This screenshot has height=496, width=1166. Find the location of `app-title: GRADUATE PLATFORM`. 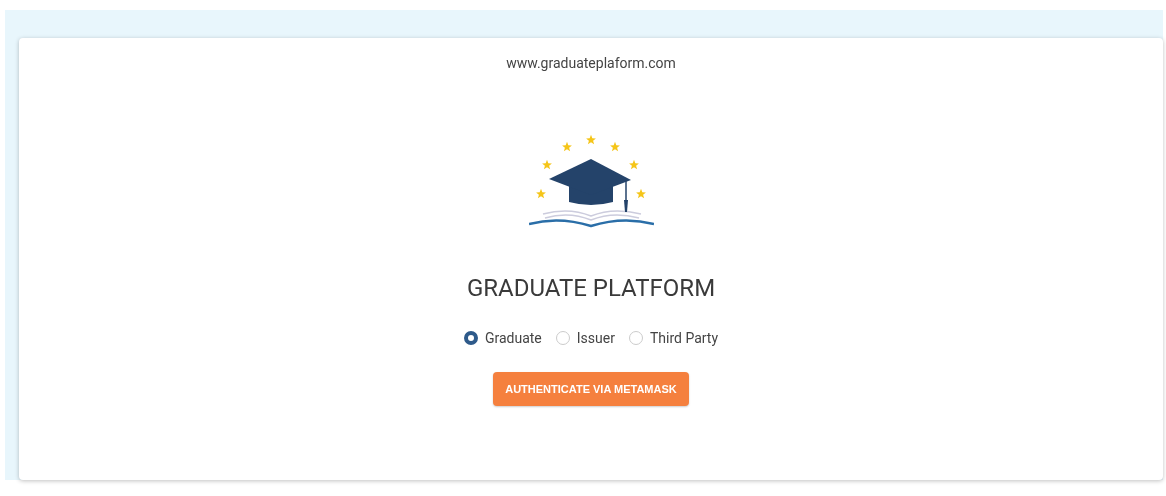

app-title: GRADUATE PLATFORM is located at coordinates (591, 288).